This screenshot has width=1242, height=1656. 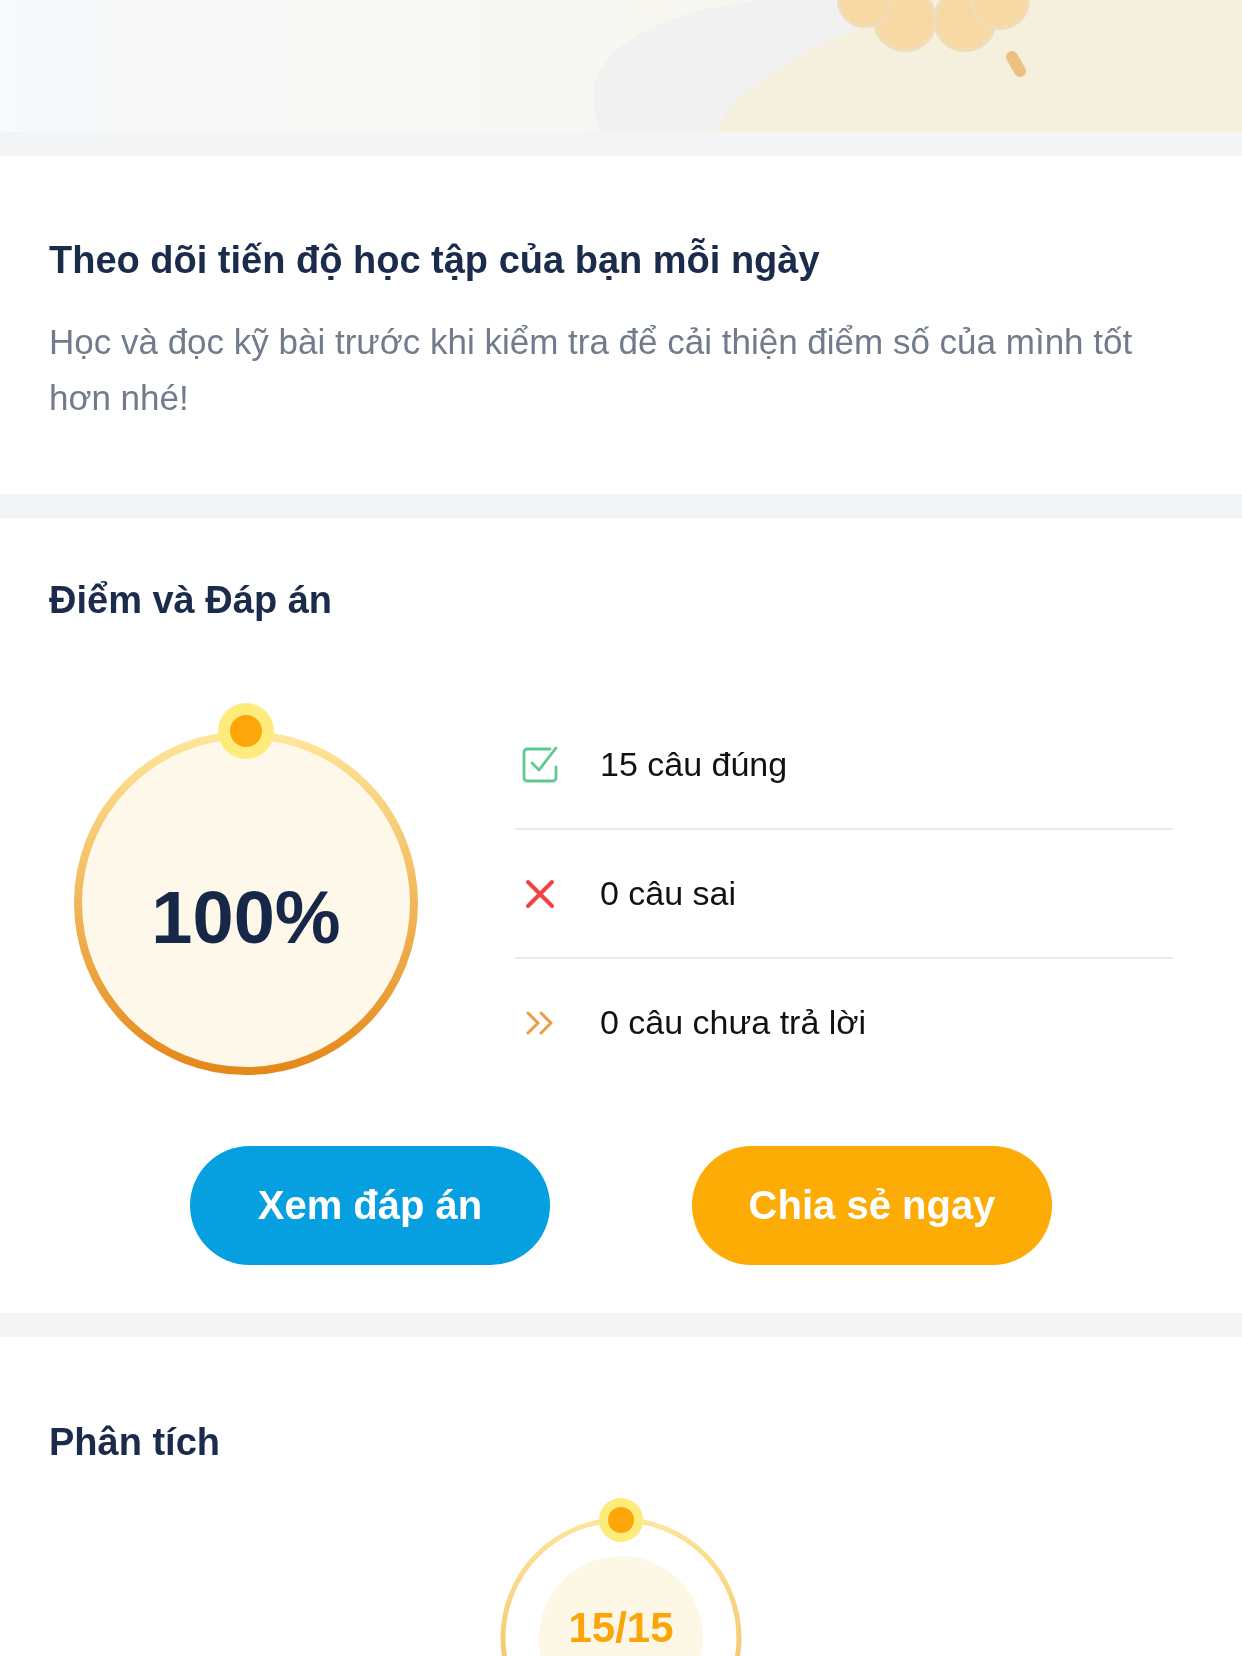 I want to click on section-title: Phân tích, so click(x=135, y=1442).